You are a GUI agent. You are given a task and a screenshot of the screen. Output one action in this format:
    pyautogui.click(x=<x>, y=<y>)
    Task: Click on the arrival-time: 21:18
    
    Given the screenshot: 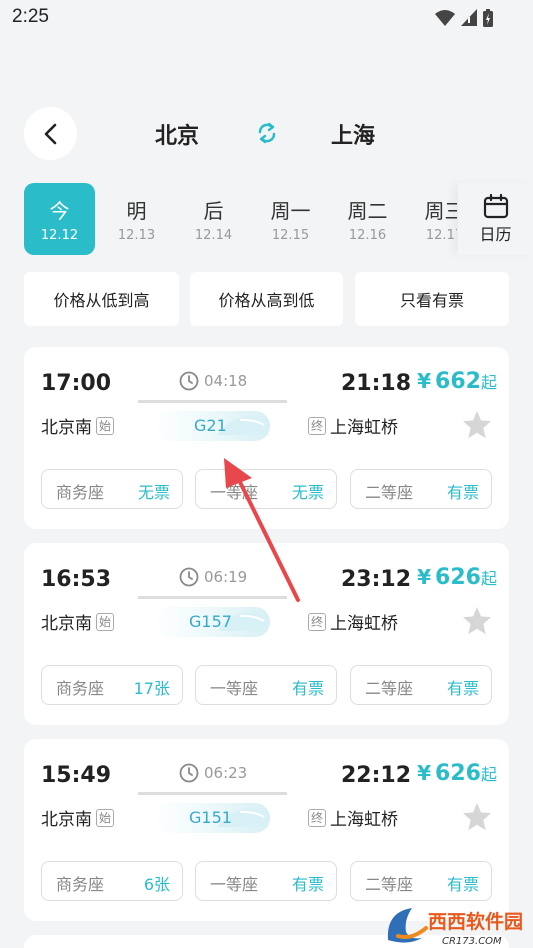 What is the action you would take?
    pyautogui.click(x=376, y=383)
    